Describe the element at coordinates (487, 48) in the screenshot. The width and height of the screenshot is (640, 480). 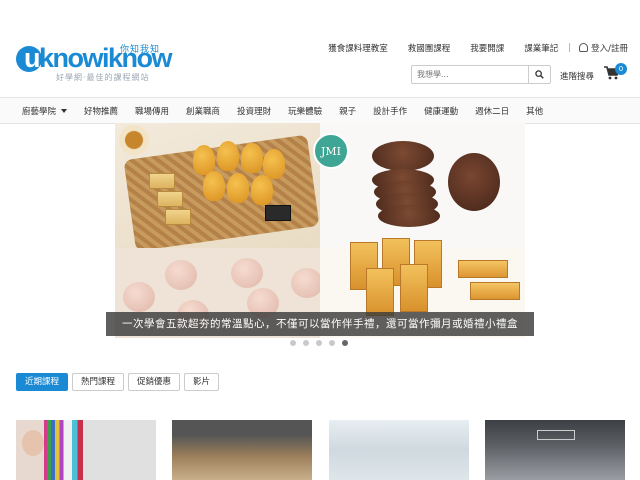
I see `top-link-open-course: 我要開課` at that location.